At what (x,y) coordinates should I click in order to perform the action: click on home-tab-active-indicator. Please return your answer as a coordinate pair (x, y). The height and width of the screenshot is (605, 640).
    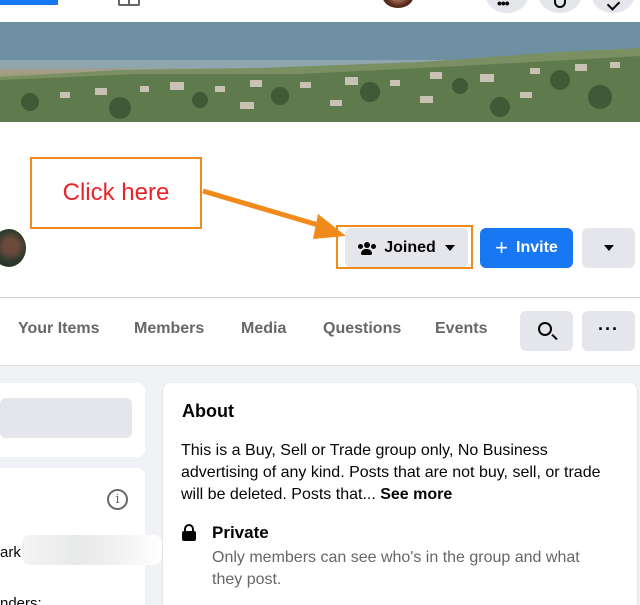
    Looking at the image, I should click on (29, 2).